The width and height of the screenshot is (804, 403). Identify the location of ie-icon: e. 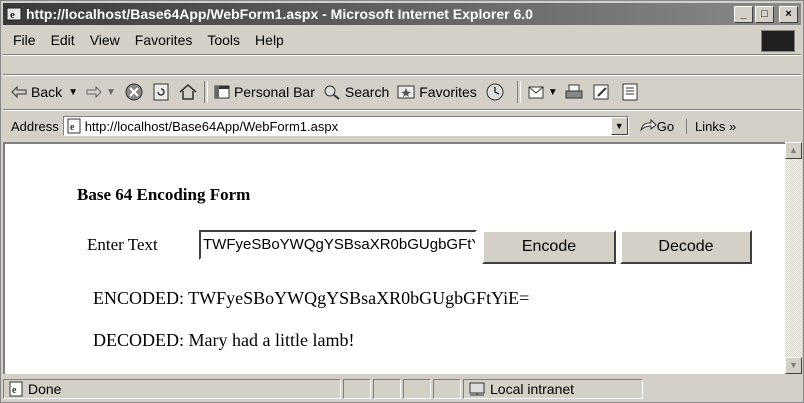
(14, 14).